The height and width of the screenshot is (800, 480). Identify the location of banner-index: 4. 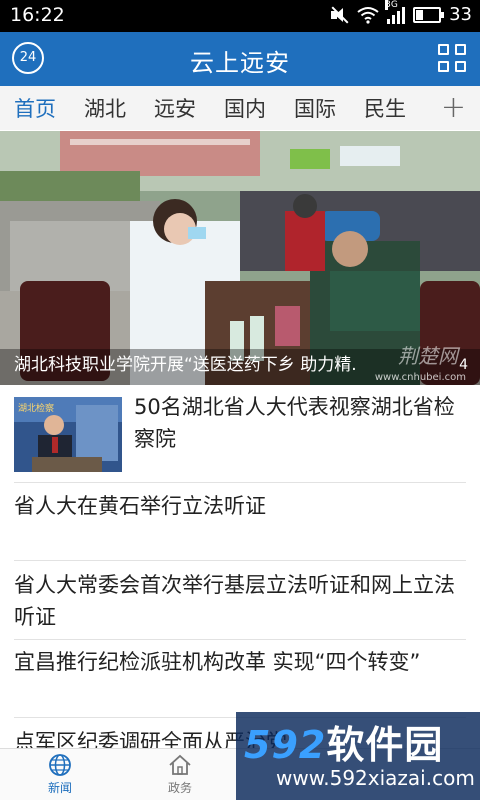
(463, 365).